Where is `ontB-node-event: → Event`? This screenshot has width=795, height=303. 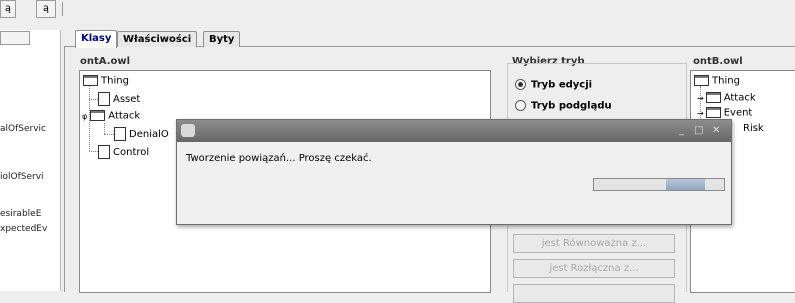 ontB-node-event: → Event is located at coordinates (724, 113).